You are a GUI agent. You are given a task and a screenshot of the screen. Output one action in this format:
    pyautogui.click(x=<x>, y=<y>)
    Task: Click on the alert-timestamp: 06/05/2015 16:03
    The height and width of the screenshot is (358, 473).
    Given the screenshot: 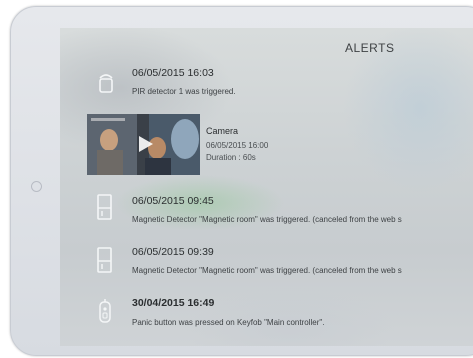 What is the action you would take?
    pyautogui.click(x=173, y=73)
    